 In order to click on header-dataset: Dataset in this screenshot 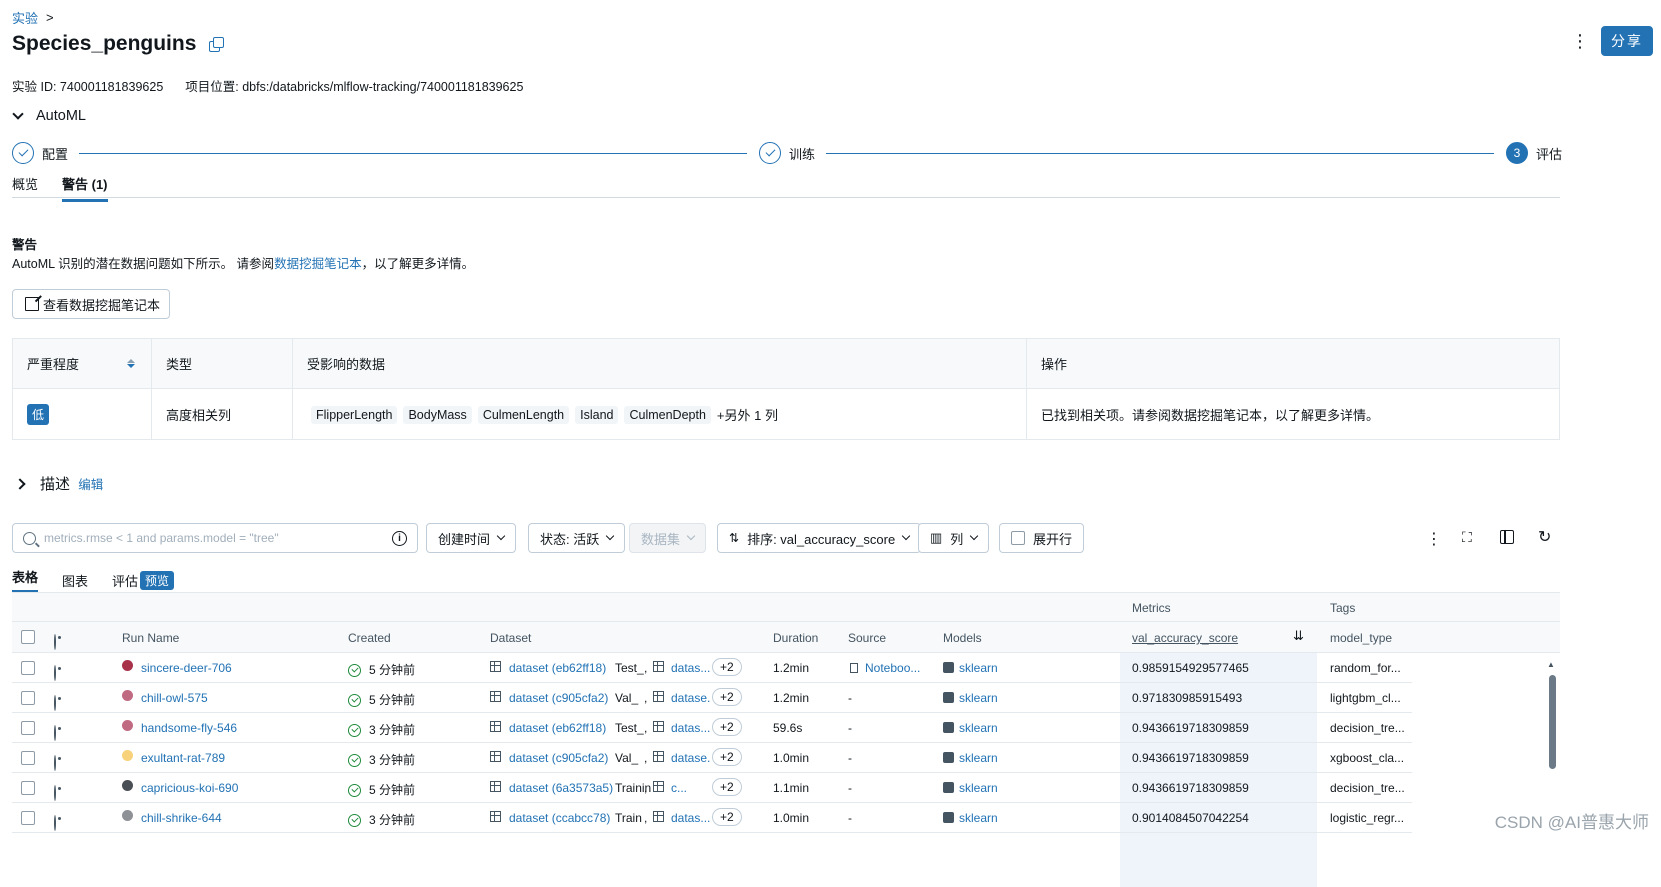, I will do `click(510, 638)`.